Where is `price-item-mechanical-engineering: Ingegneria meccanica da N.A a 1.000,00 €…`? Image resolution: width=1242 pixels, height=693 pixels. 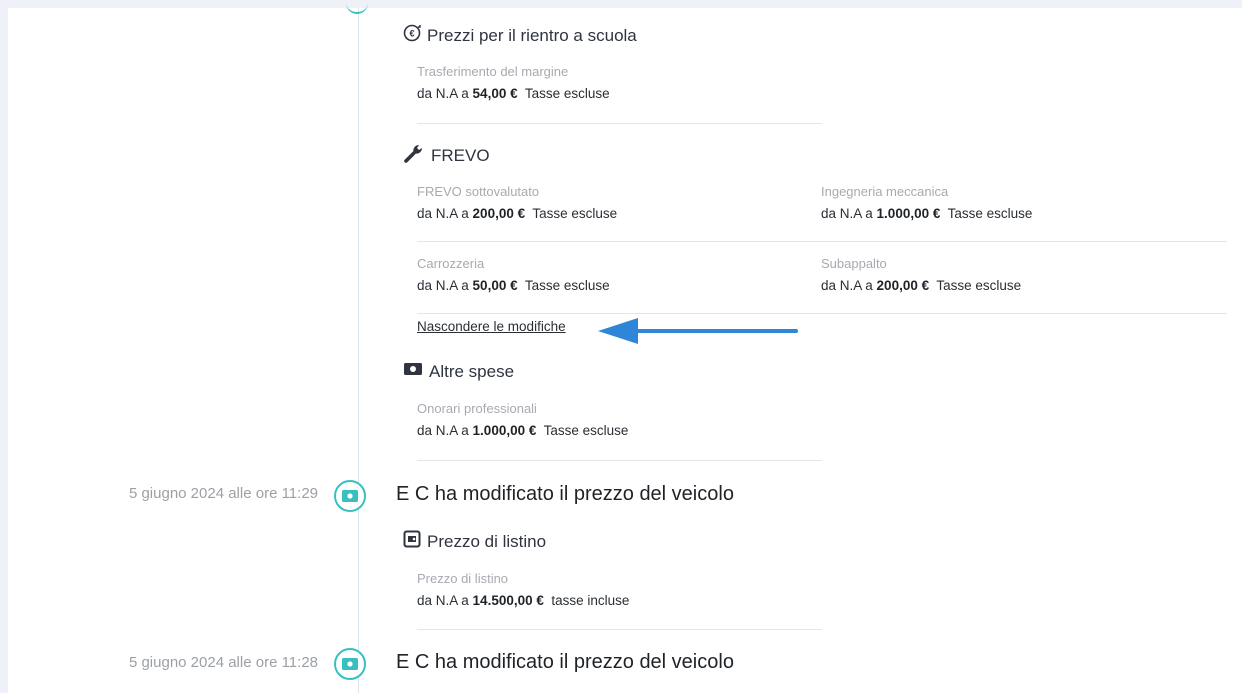 price-item-mechanical-engineering: Ingegneria meccanica da N.A a 1.000,00 €… is located at coordinates (926, 202).